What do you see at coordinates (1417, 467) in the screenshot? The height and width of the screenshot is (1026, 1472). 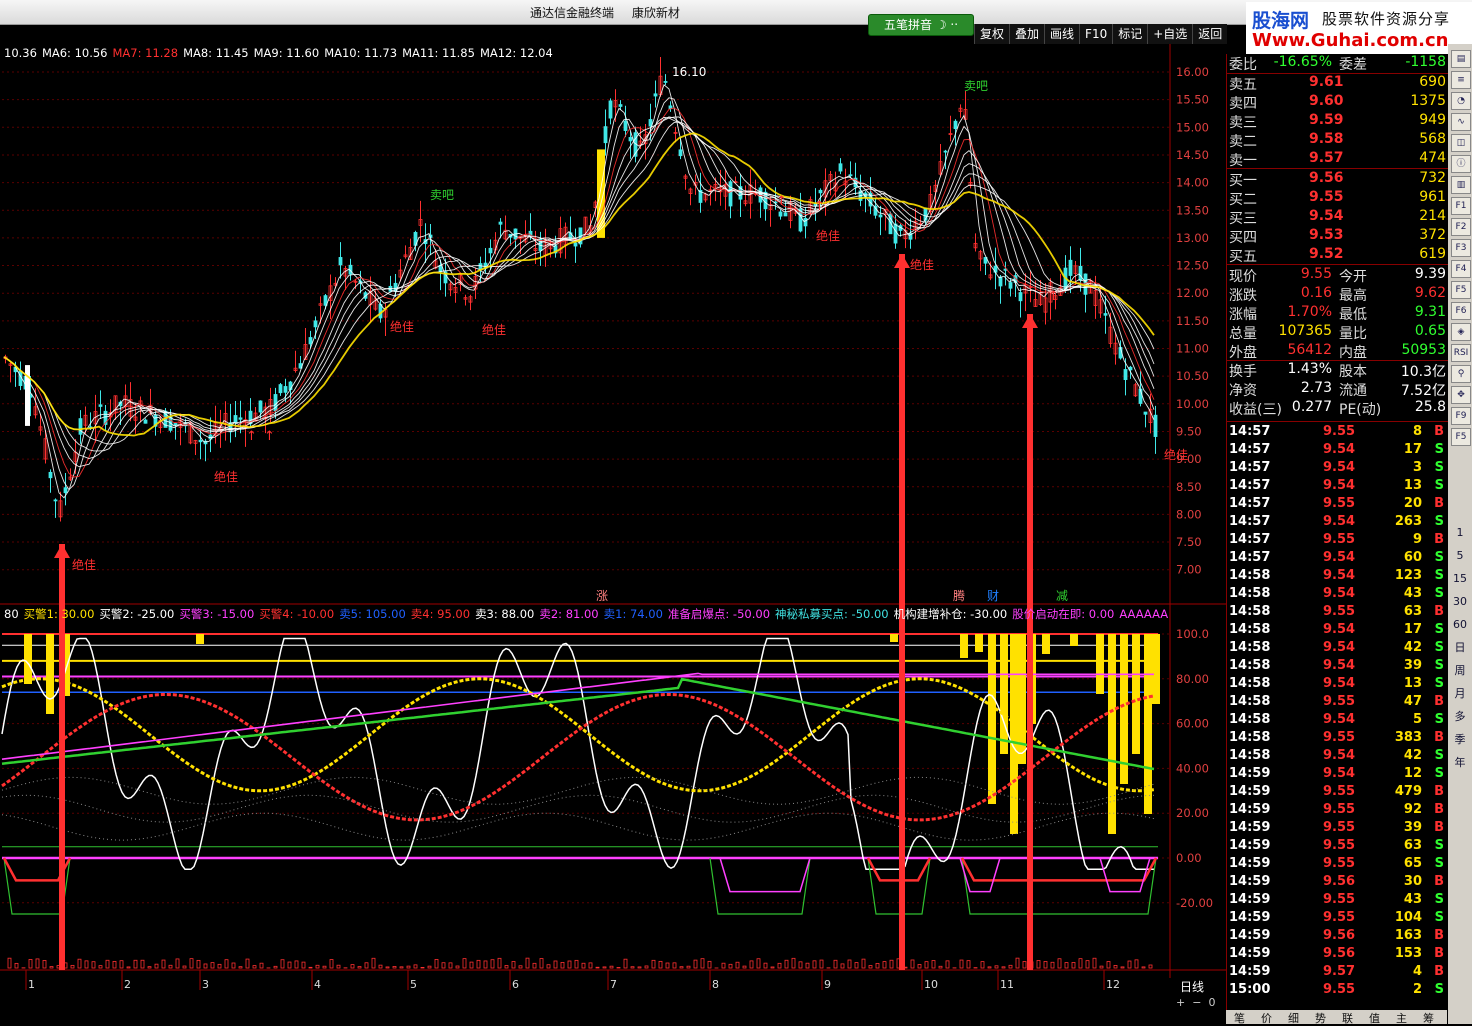 I see `tick-volume: 3` at bounding box center [1417, 467].